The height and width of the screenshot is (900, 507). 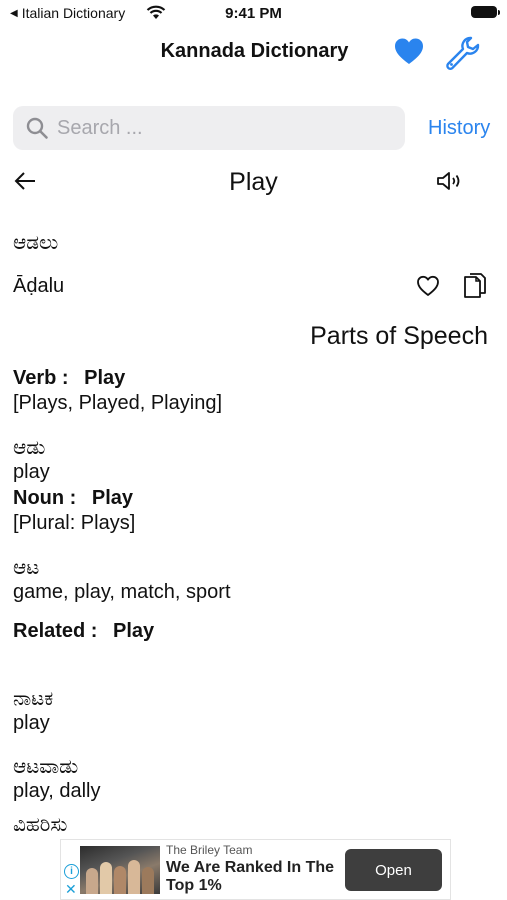 I want to click on ad-close-icon: ✕, so click(x=71, y=889).